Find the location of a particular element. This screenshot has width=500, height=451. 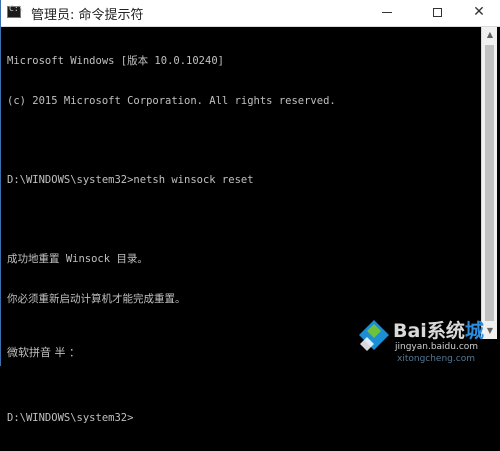

watermark: Bai系统城 jingyan.baidu.com xitongcheng.com is located at coordinates (428, 339).